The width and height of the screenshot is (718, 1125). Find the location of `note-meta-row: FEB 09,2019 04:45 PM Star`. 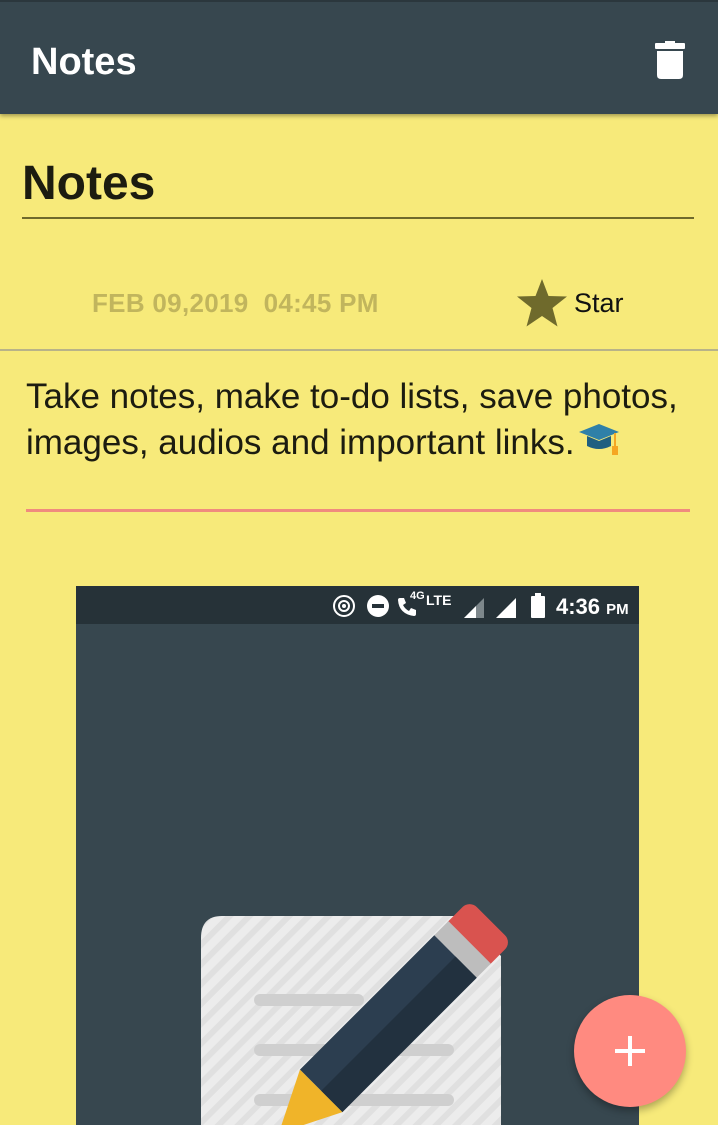

note-meta-row: FEB 09,2019 04:45 PM Star is located at coordinates (359, 303).